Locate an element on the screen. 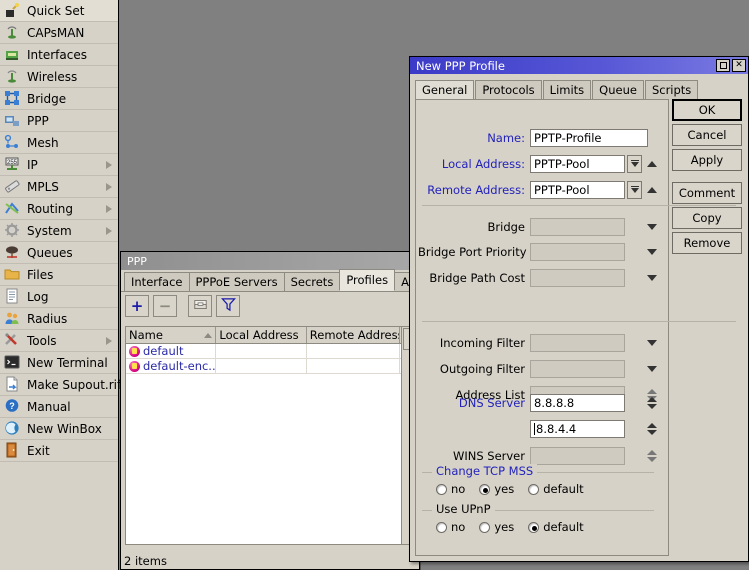 The image size is (749, 570). dialog-tab-queue: Queue is located at coordinates (618, 90).